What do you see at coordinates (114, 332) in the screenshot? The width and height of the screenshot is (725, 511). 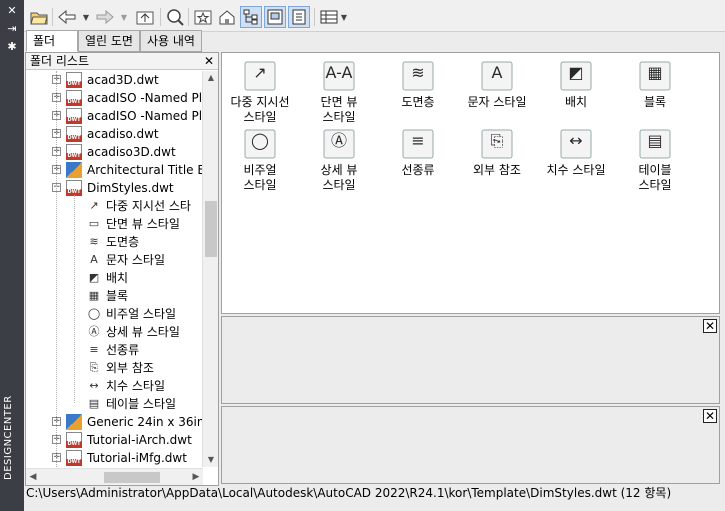 I see `tree-subitem: Ⓐ 상세 뷰 스타일` at bounding box center [114, 332].